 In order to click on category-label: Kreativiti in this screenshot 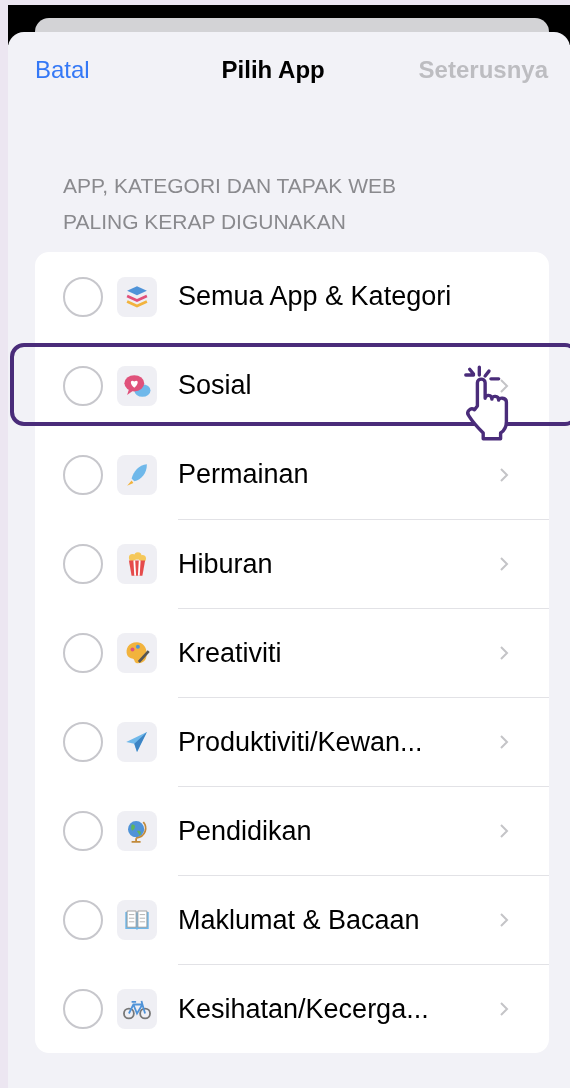, I will do `click(230, 653)`.